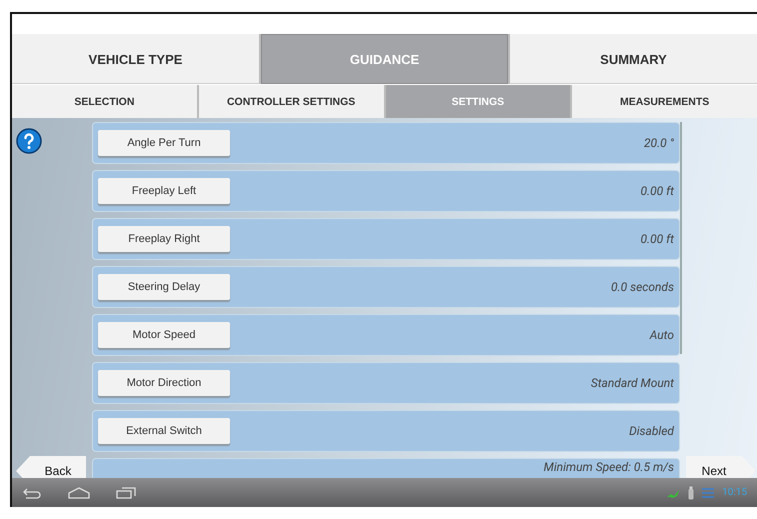  Describe the element at coordinates (164, 383) in the screenshot. I see `setting-button: Motor Direction` at that location.